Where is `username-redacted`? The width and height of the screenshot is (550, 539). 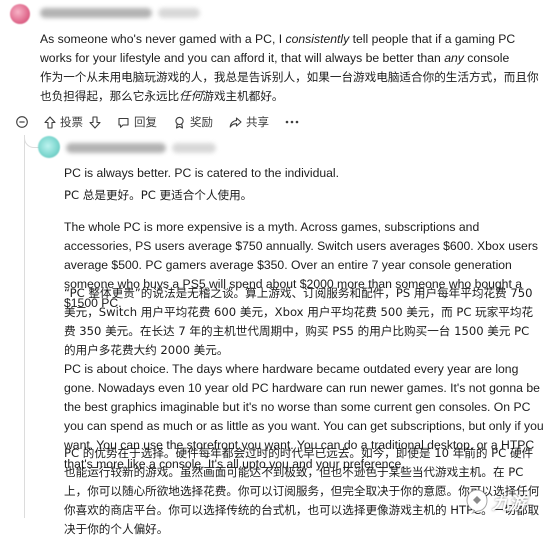 username-redacted is located at coordinates (96, 13).